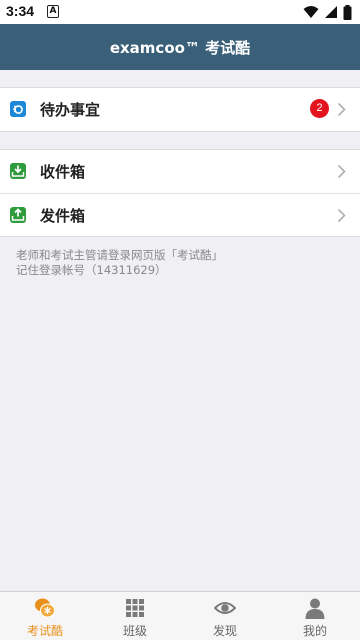 The image size is (360, 640). I want to click on wifi-icon, so click(311, 12).